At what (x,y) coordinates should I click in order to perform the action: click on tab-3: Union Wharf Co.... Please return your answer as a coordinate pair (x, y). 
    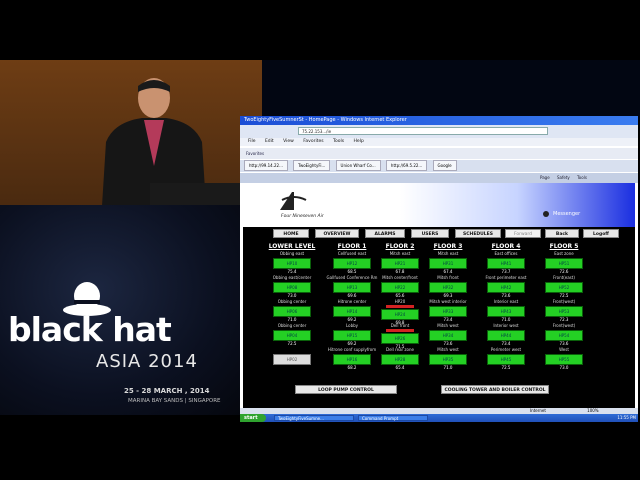
    Looking at the image, I should click on (358, 165).